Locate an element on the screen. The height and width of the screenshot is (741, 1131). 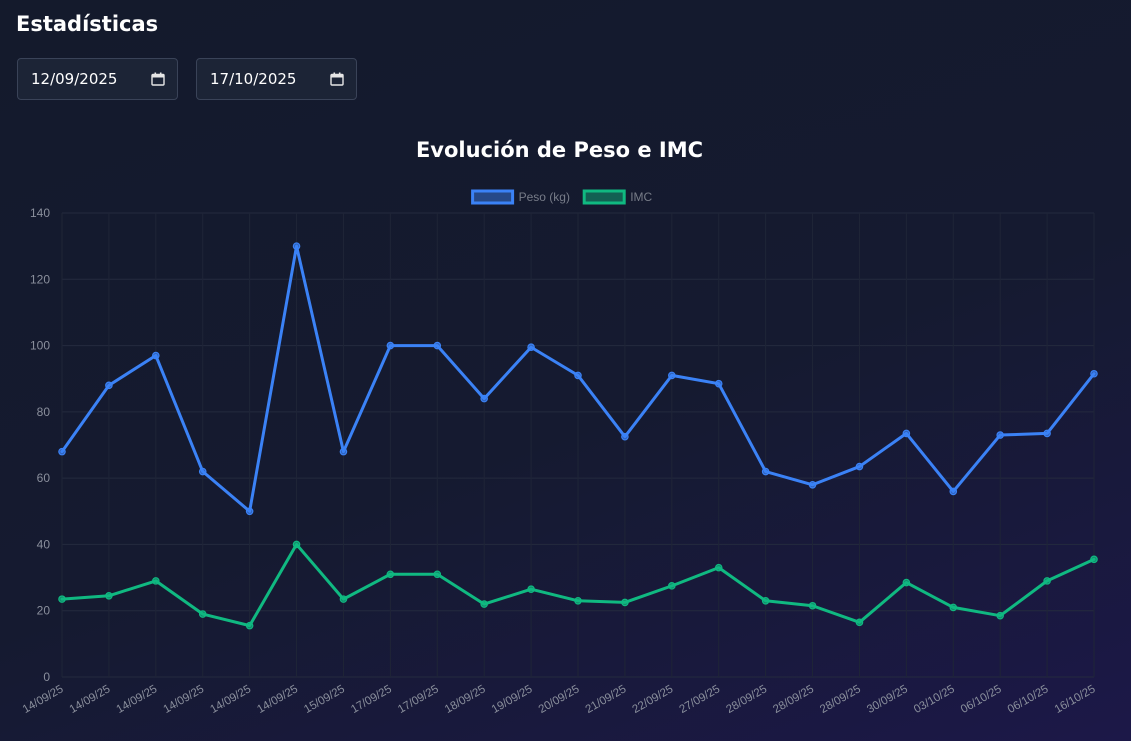
y-tick-label: 80 is located at coordinates (44, 412).